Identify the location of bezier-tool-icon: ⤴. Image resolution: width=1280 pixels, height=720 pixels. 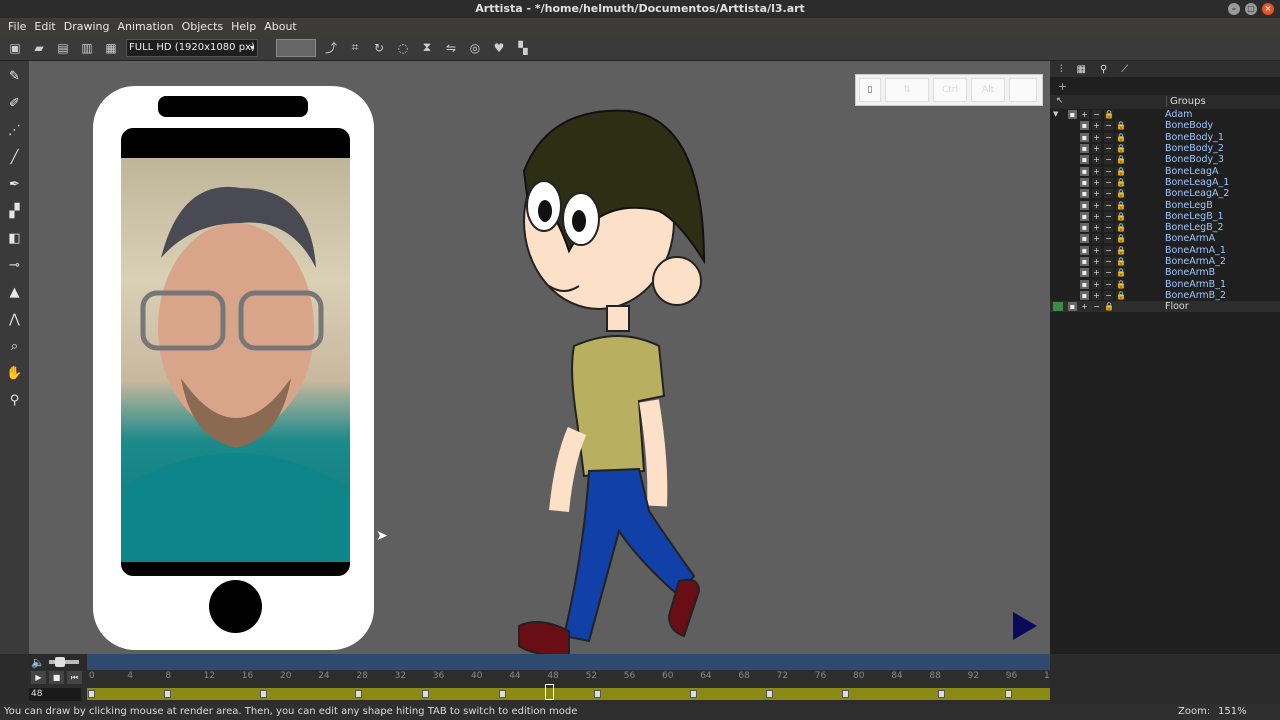
(331, 48).